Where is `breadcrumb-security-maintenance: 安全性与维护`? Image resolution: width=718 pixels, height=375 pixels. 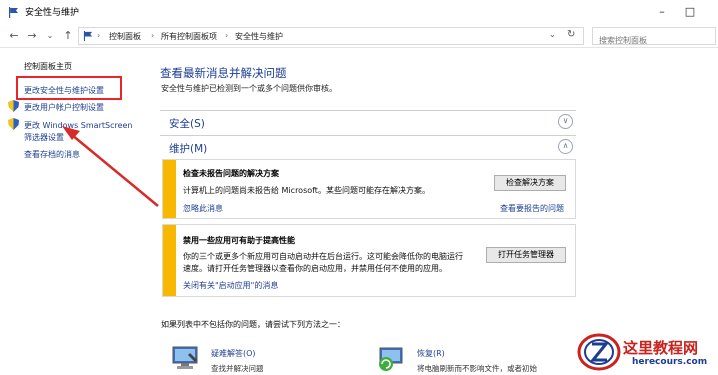
breadcrumb-security-maintenance: 安全性与维护 is located at coordinates (259, 36).